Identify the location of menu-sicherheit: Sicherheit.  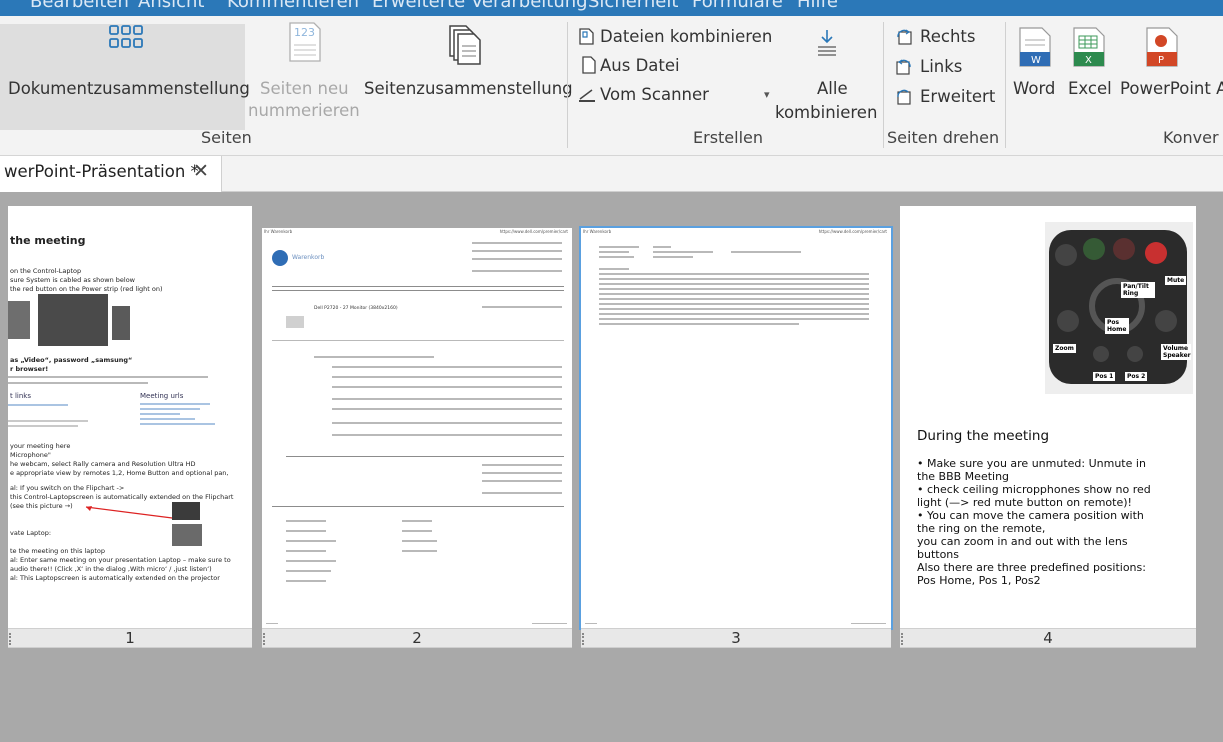
(633, 6).